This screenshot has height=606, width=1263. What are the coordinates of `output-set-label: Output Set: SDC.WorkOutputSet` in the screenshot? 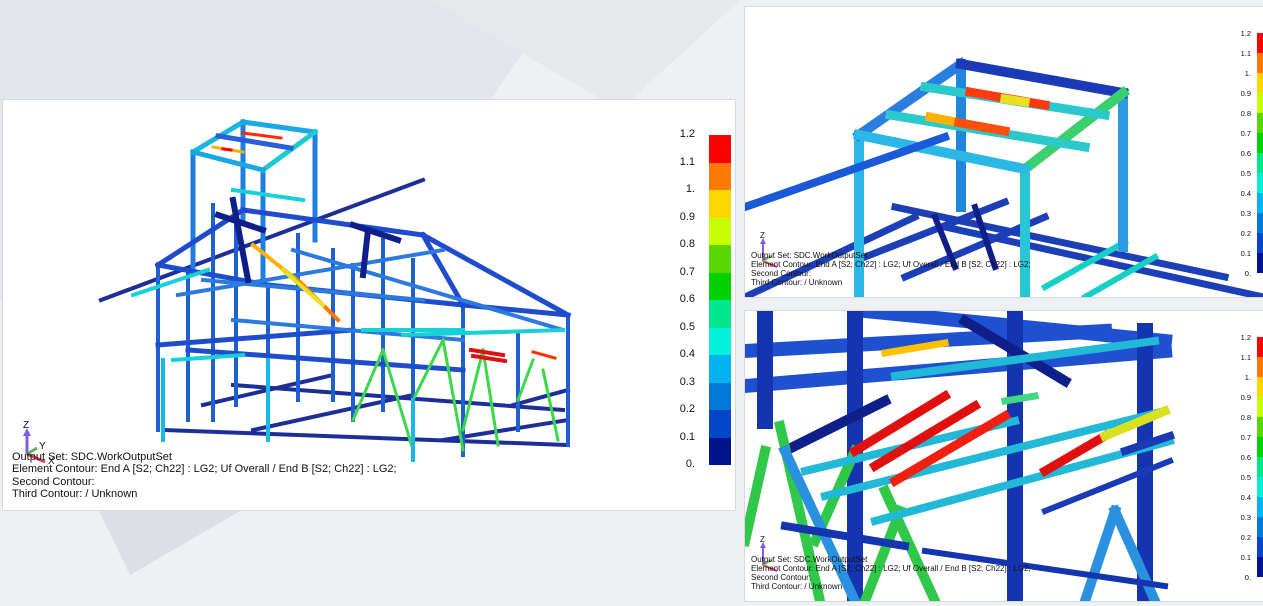 It's located at (92, 457).